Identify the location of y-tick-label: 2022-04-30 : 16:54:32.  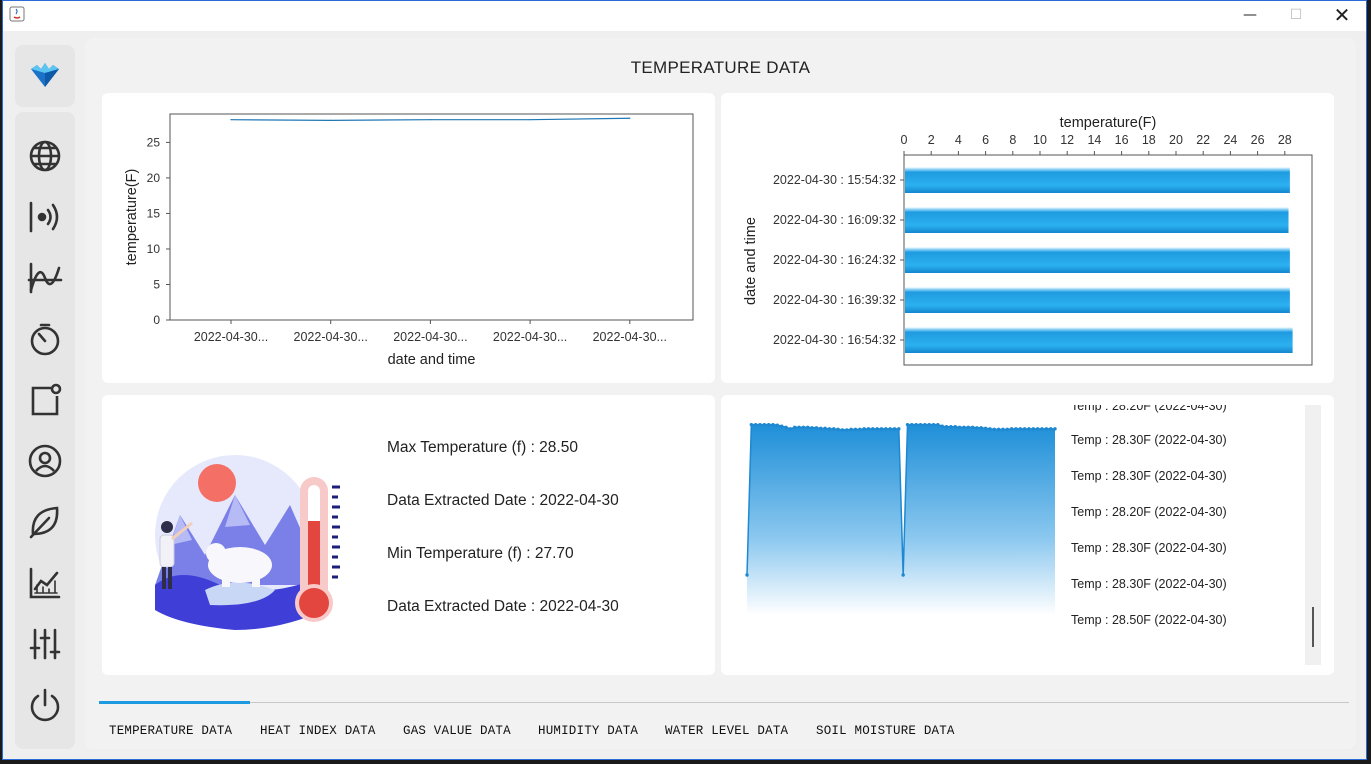
(834, 340).